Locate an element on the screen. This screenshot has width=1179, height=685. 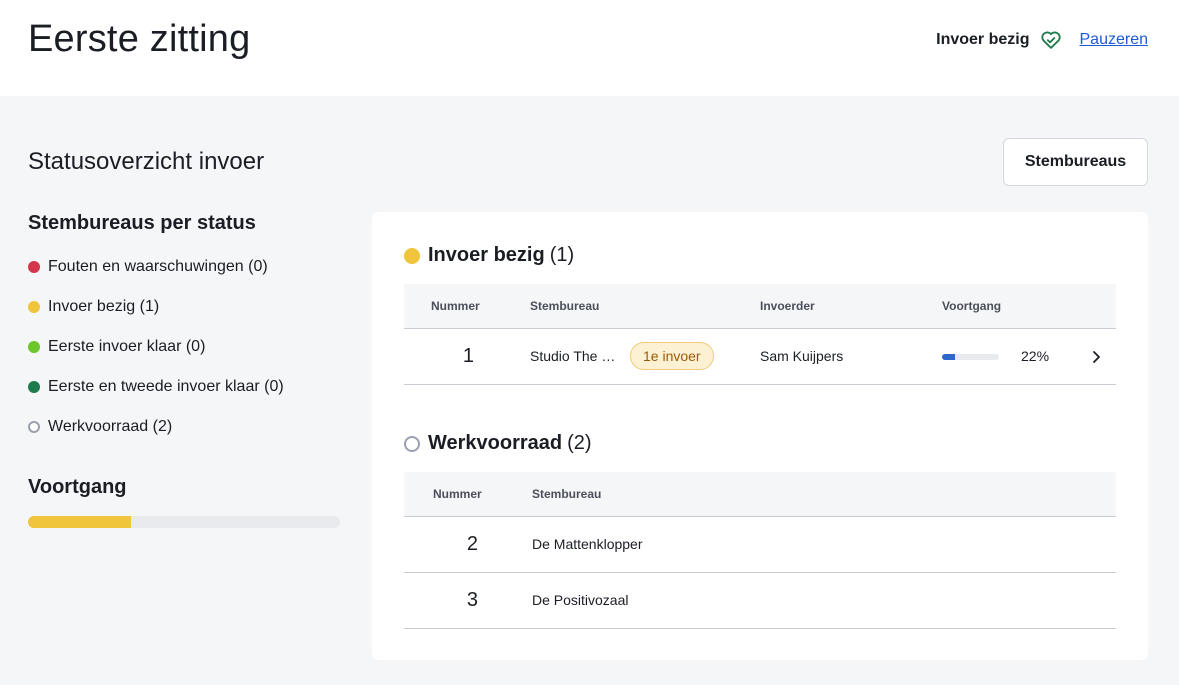
session-status-label: Invoer bezig is located at coordinates (983, 39).